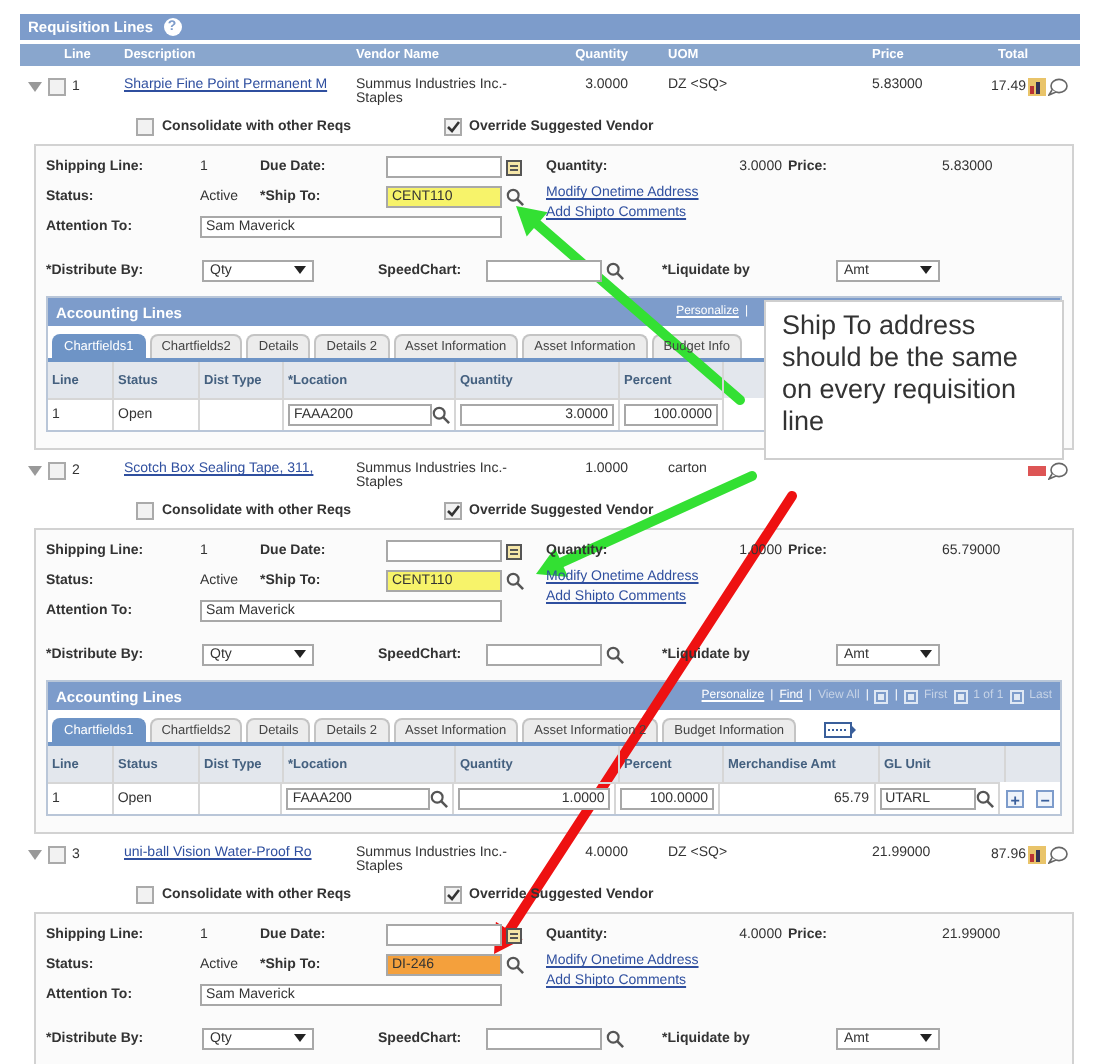 The image size is (1100, 1064). What do you see at coordinates (1015, 798) in the screenshot?
I see `add-row-button: +` at bounding box center [1015, 798].